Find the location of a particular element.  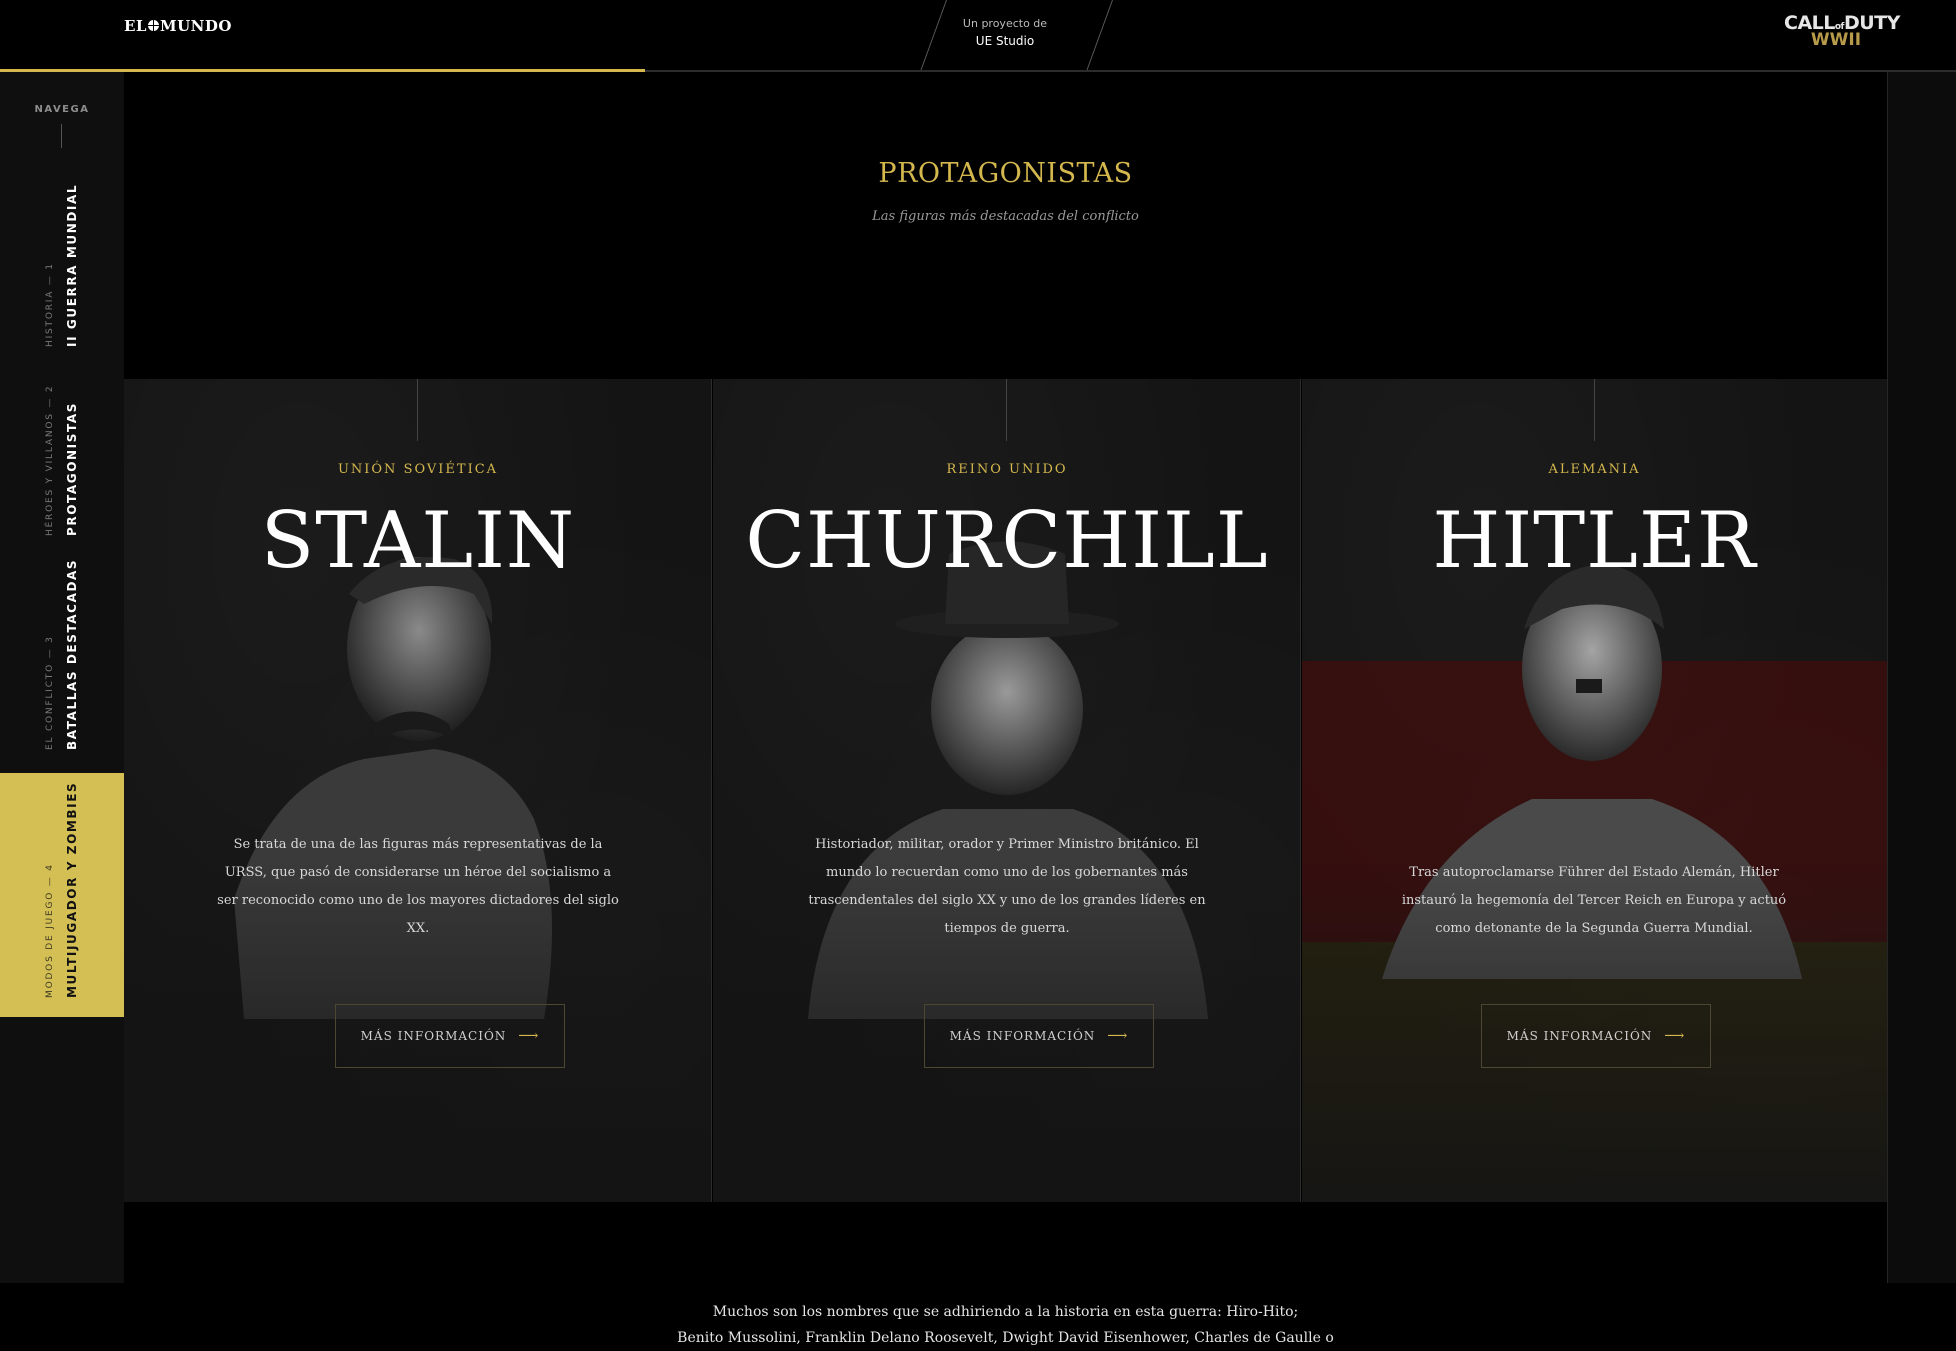

section-subtitle: Las figuras más destacadas del conflicto is located at coordinates (1005, 216).